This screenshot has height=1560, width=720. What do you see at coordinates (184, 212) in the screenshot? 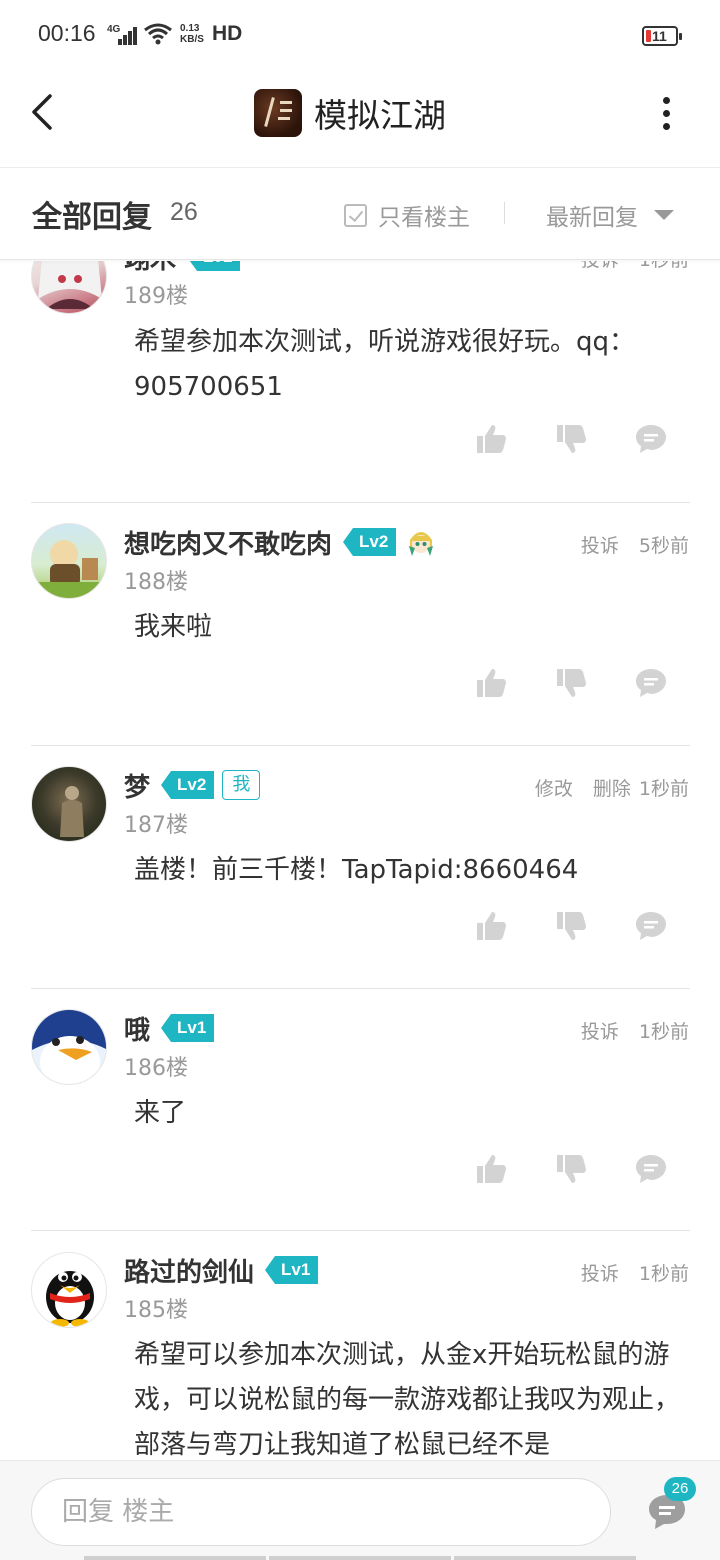
I see `reply-count: 26` at bounding box center [184, 212].